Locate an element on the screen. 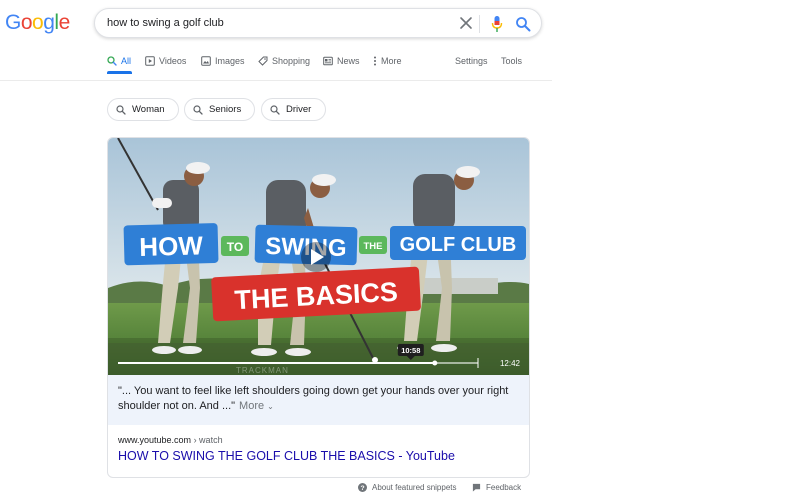  tab-shopping: Shopping is located at coordinates (284, 61).